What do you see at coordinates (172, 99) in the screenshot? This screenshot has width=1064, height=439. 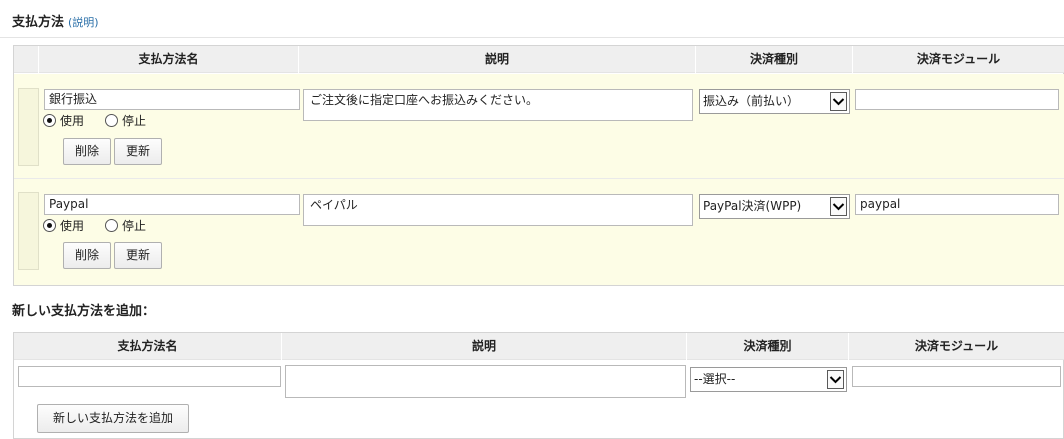 I see `method-name-input: 銀行振込` at bounding box center [172, 99].